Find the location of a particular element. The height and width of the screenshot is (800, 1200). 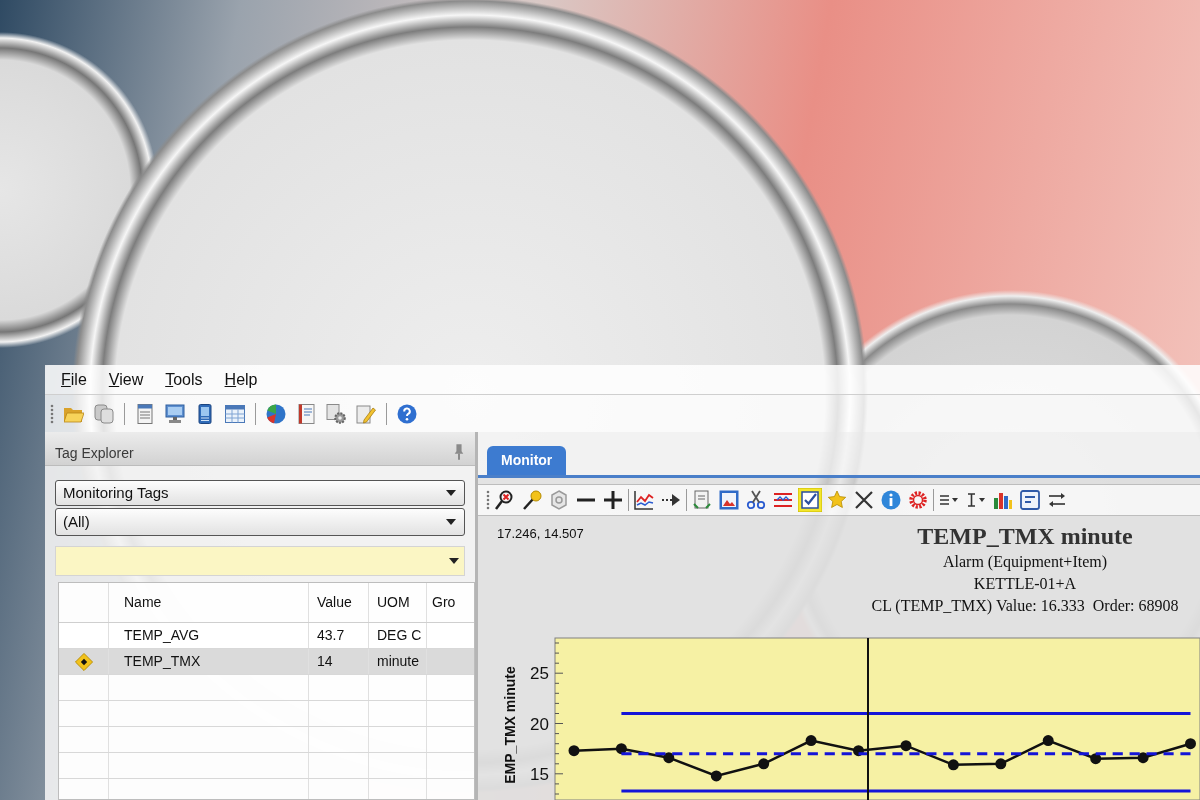

line-chart-icon is located at coordinates (644, 500).